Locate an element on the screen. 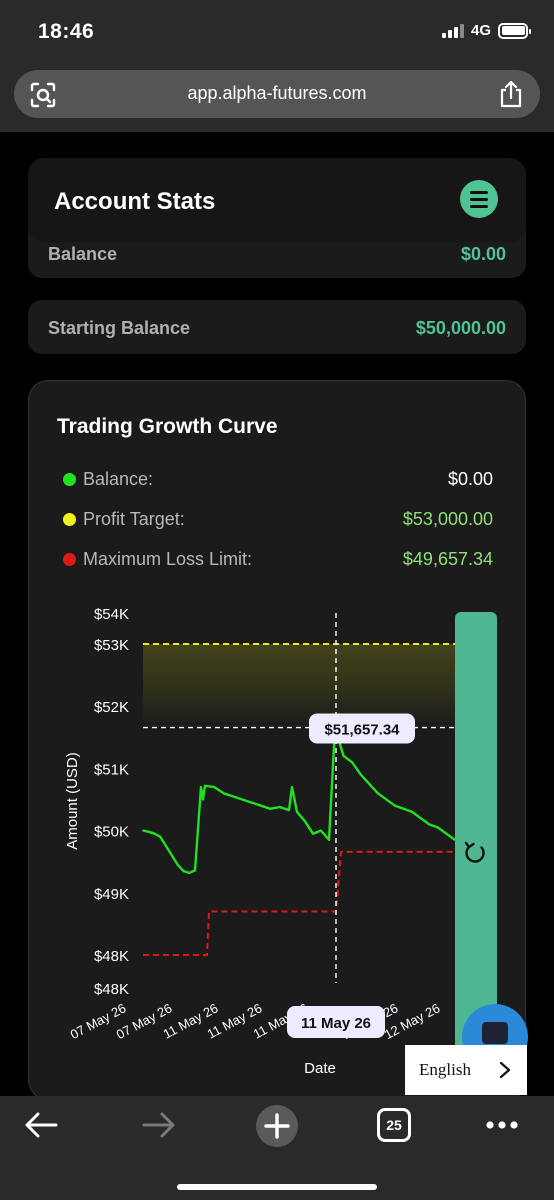  browser-bottom-bar: 25 is located at coordinates (277, 1148).